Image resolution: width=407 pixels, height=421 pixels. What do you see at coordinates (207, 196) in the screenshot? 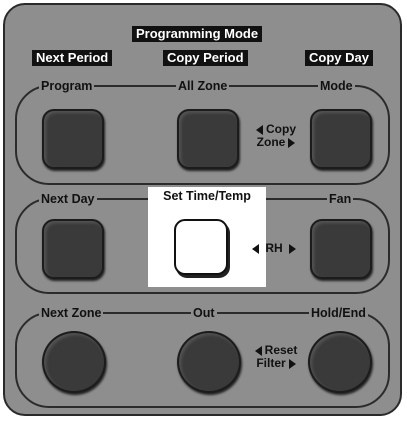
I see `set-time-temp-label: Set Time/Temp` at bounding box center [207, 196].